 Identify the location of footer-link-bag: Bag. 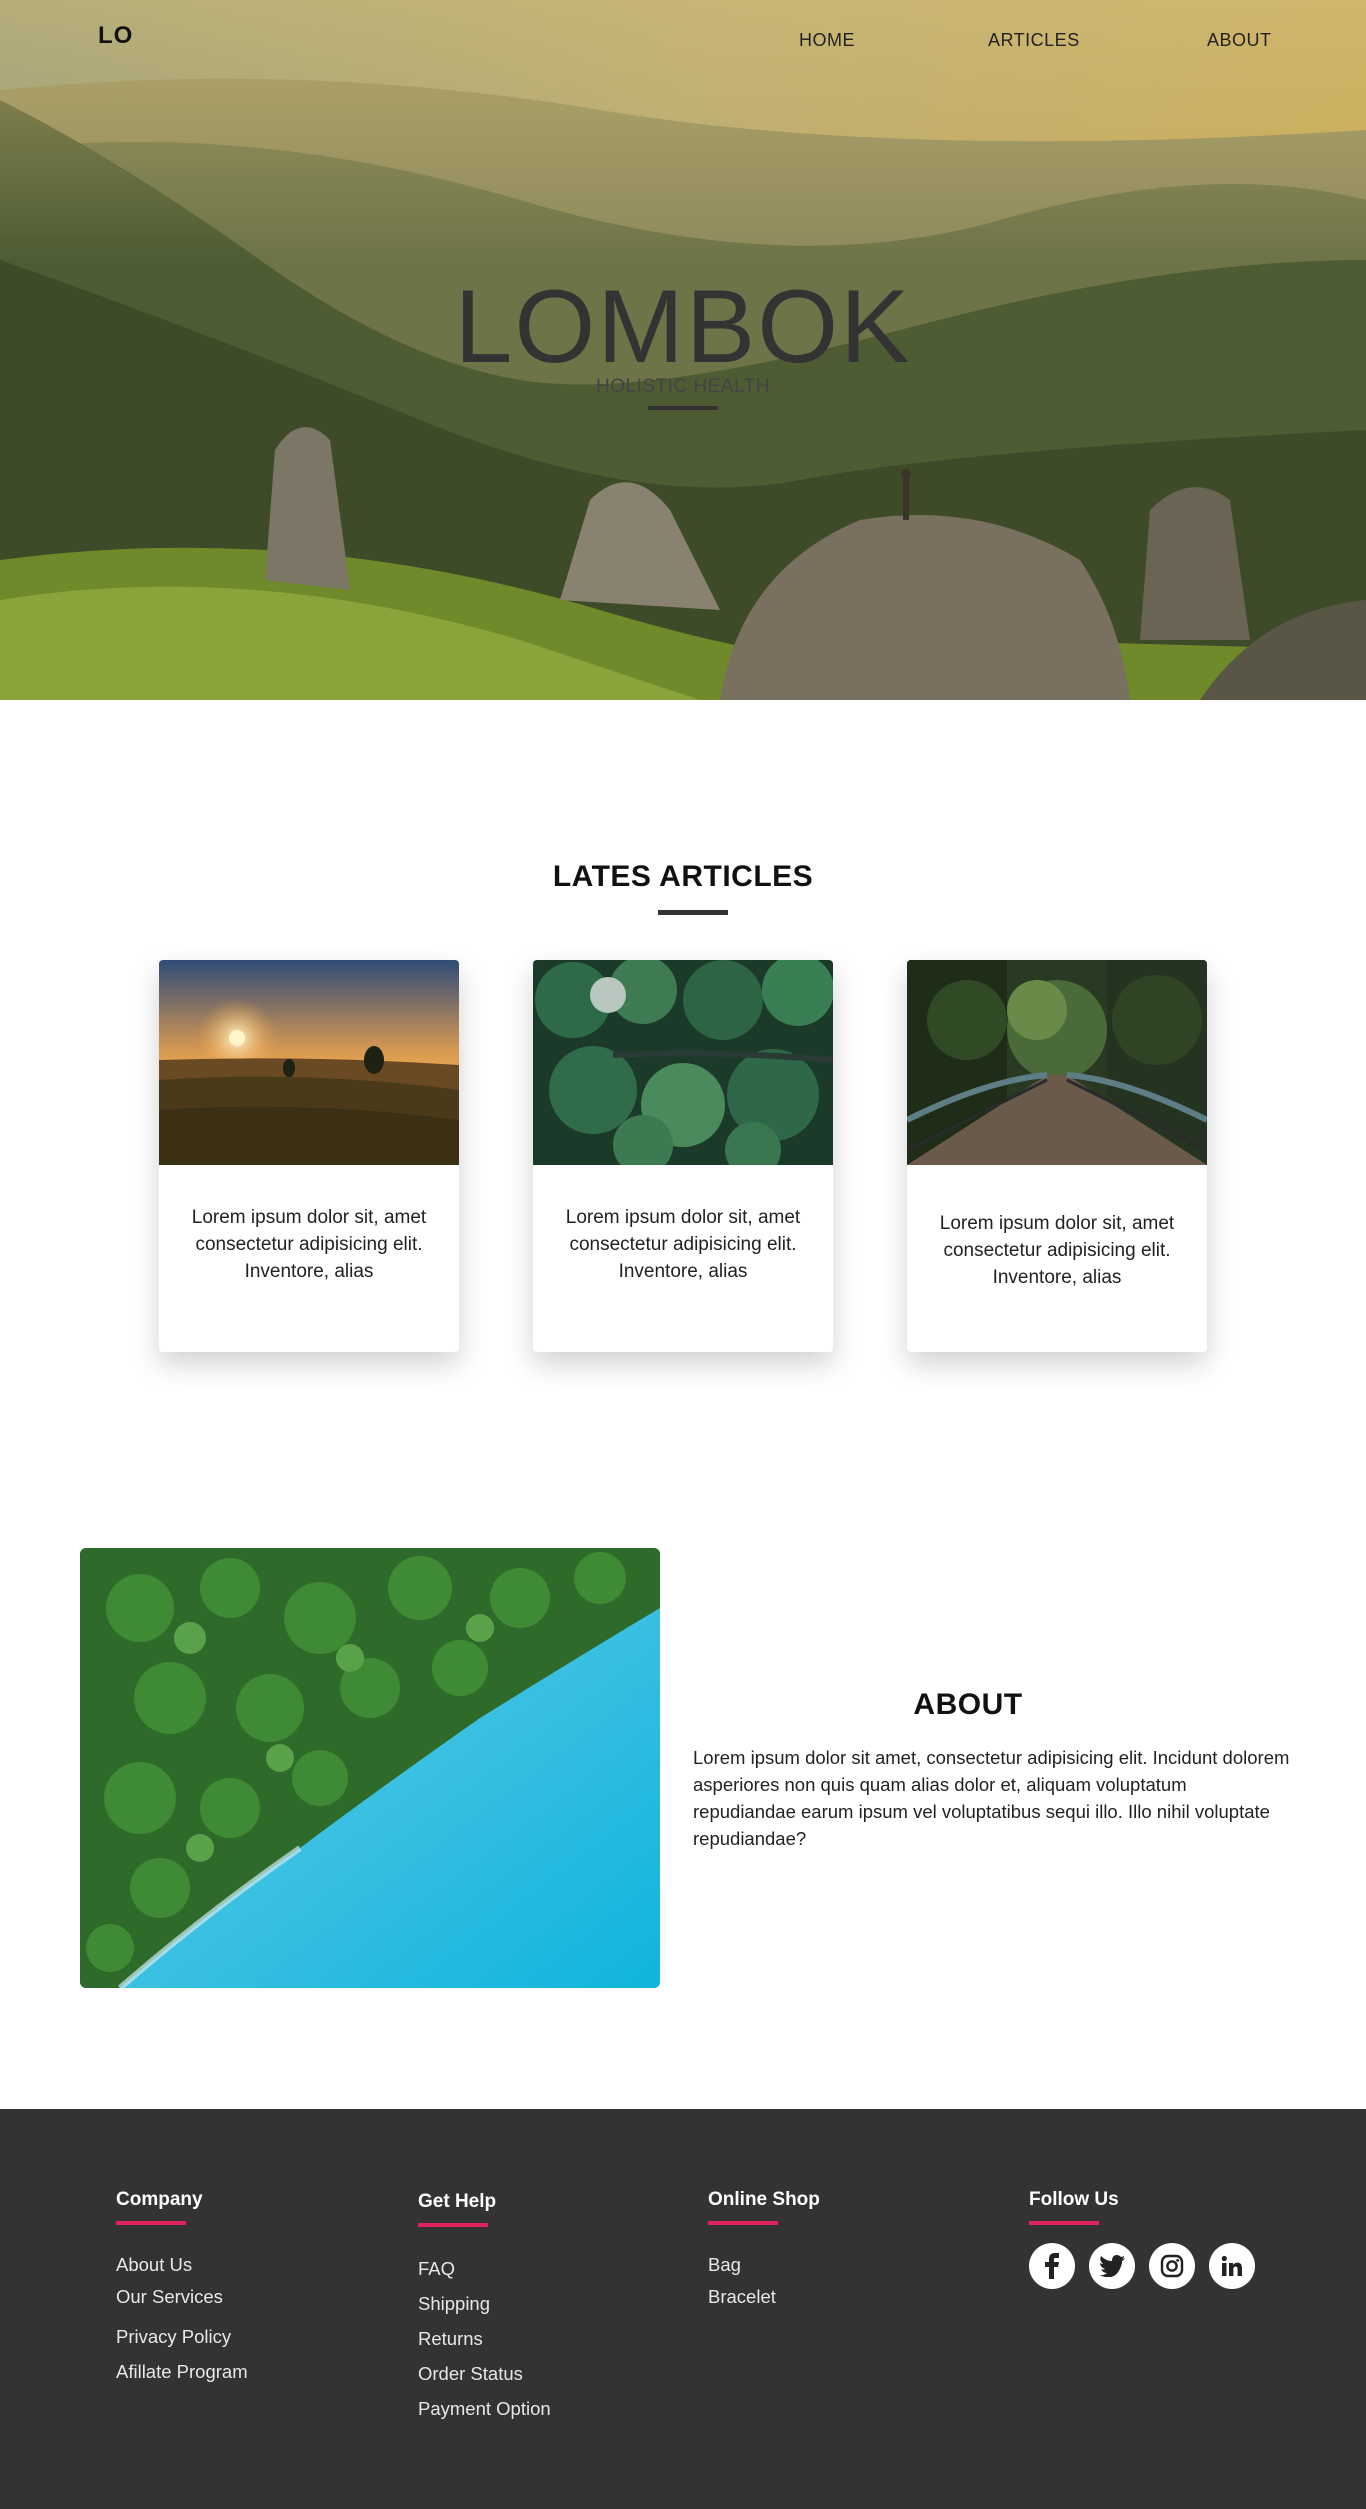
(764, 2265).